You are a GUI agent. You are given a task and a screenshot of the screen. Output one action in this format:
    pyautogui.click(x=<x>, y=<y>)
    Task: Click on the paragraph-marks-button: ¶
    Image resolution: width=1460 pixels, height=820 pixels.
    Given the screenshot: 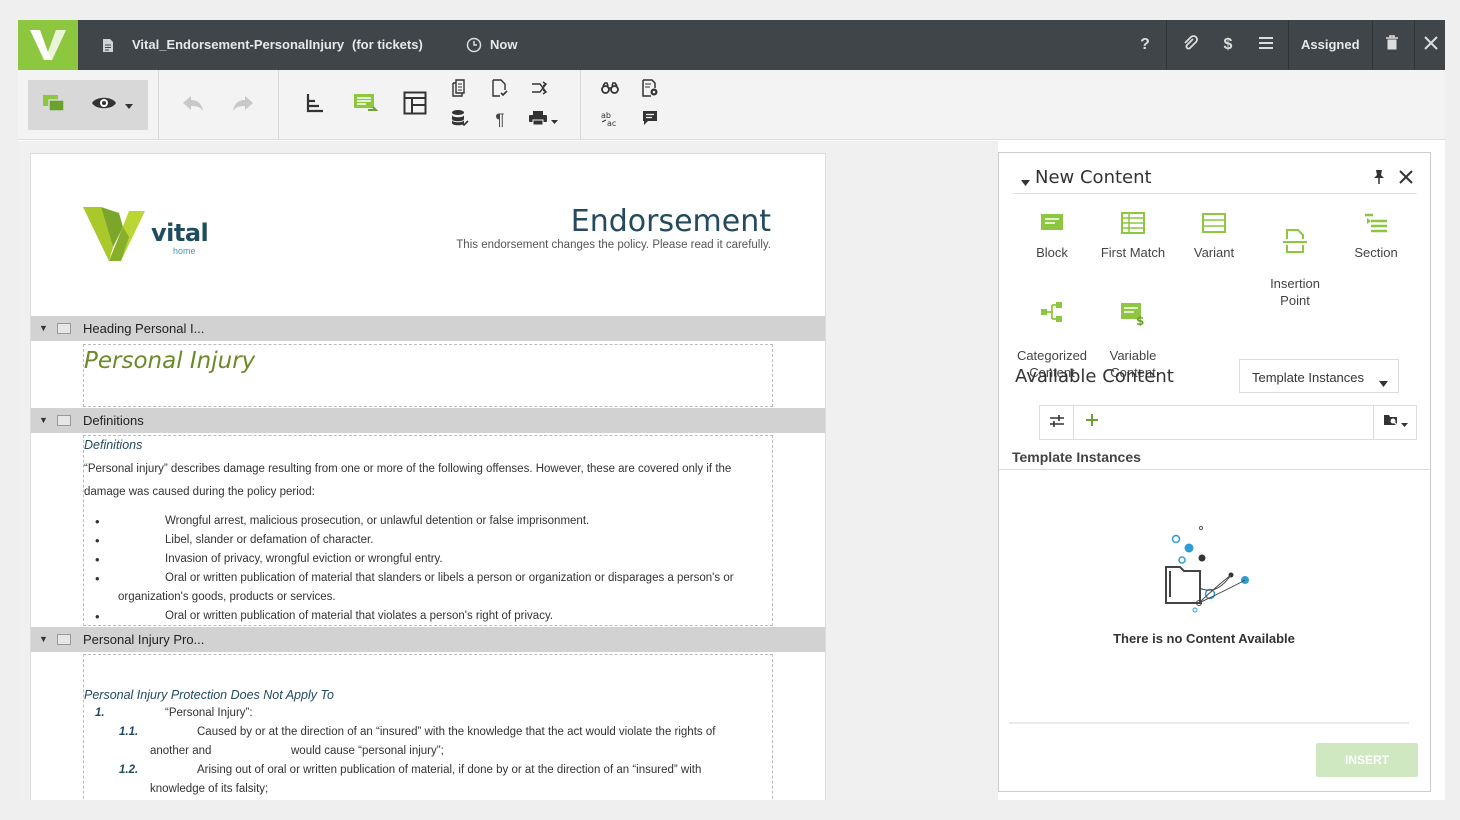 What is the action you would take?
    pyautogui.click(x=500, y=120)
    